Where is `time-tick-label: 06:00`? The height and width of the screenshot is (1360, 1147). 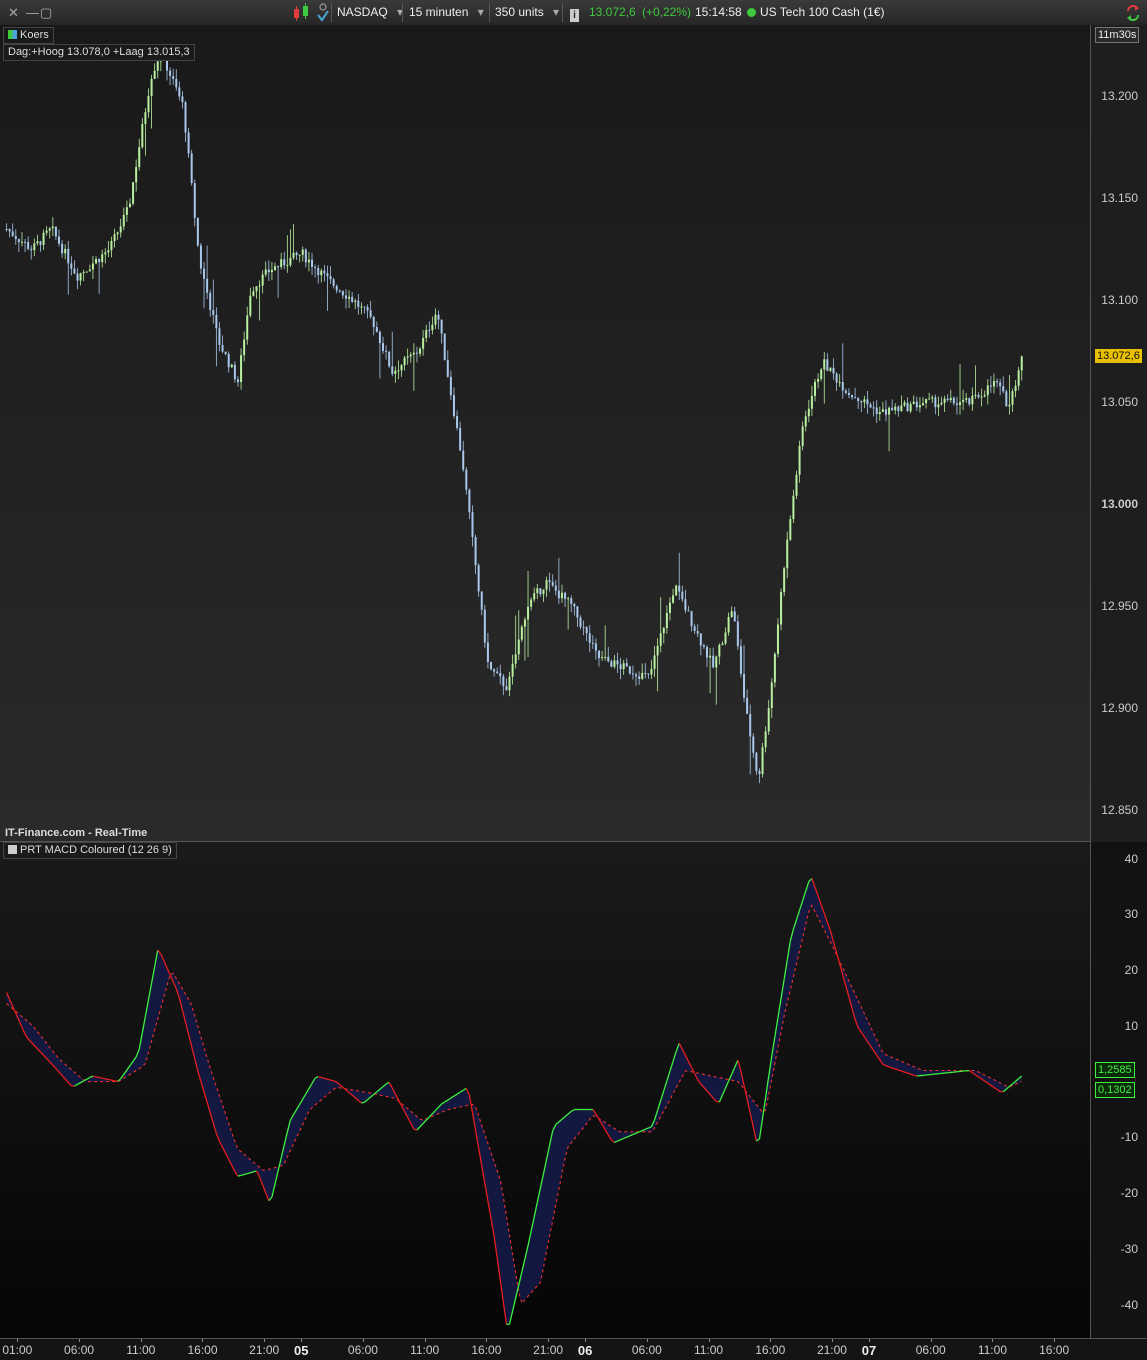
time-tick-label: 06:00 is located at coordinates (79, 1350).